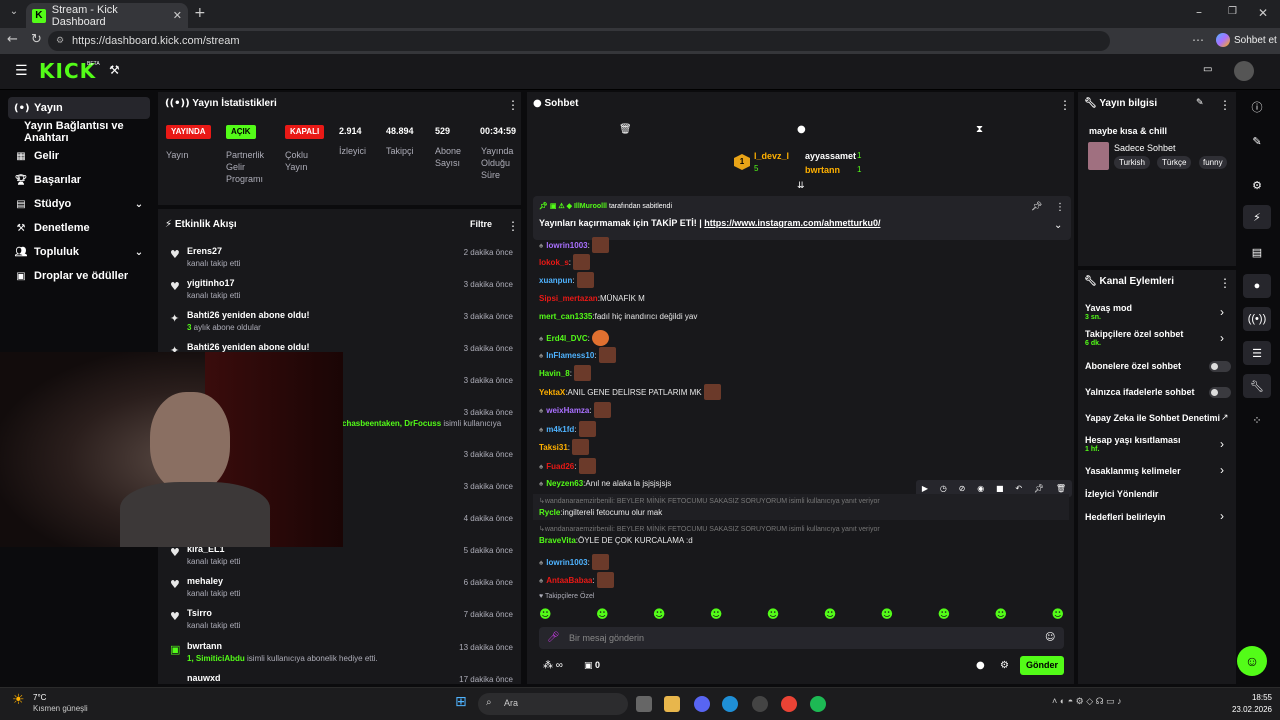  What do you see at coordinates (789, 704) in the screenshot?
I see `chrome-icon` at bounding box center [789, 704].